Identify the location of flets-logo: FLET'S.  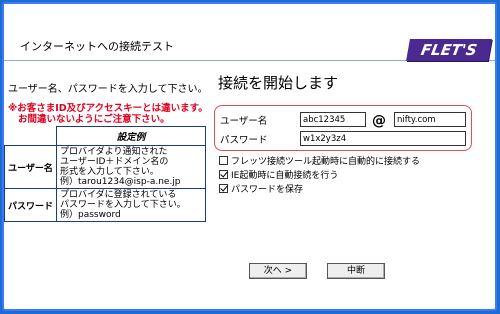
(449, 50).